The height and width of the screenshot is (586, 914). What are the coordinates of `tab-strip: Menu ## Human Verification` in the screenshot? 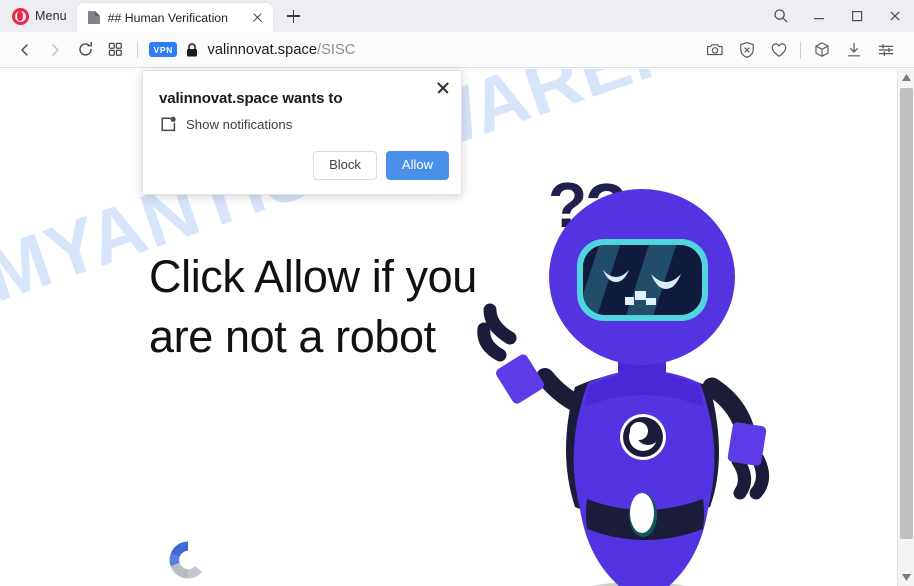 It's located at (457, 16).